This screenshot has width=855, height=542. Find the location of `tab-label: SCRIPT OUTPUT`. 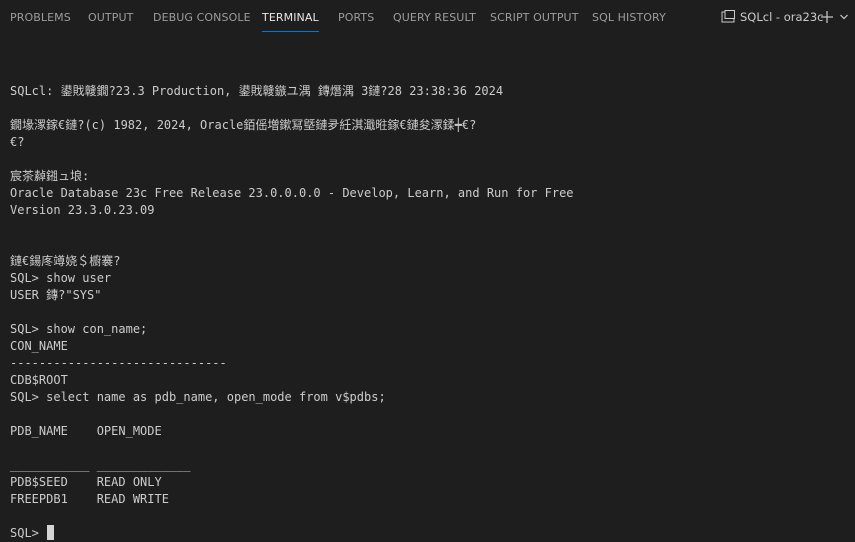

tab-label: SCRIPT OUTPUT is located at coordinates (534, 17).